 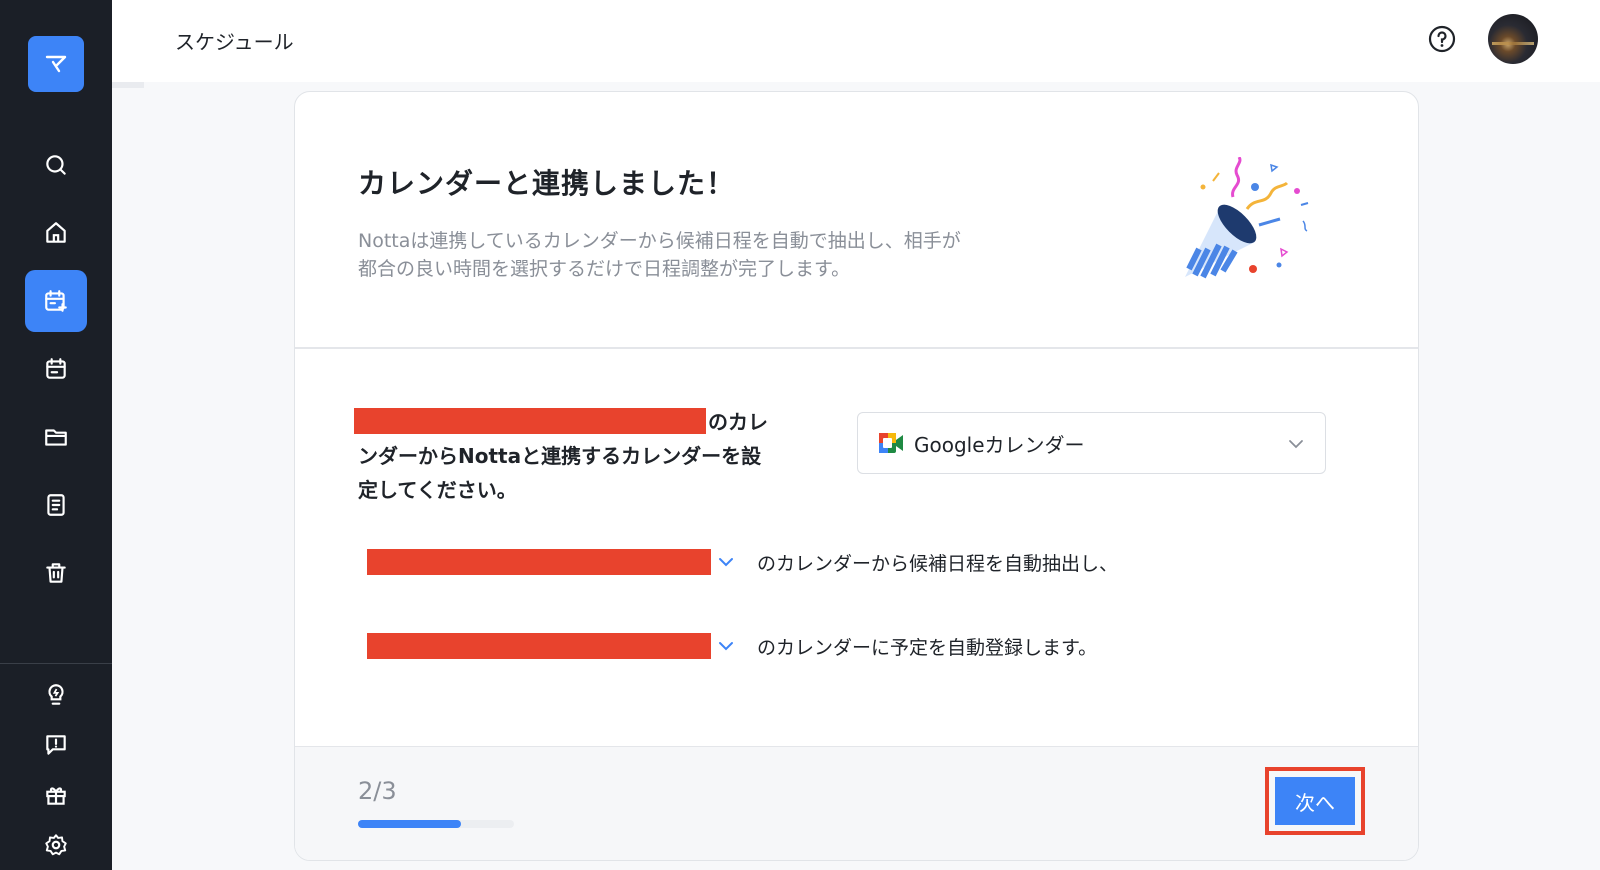 I want to click on step-indicator: 2/3, so click(x=377, y=791).